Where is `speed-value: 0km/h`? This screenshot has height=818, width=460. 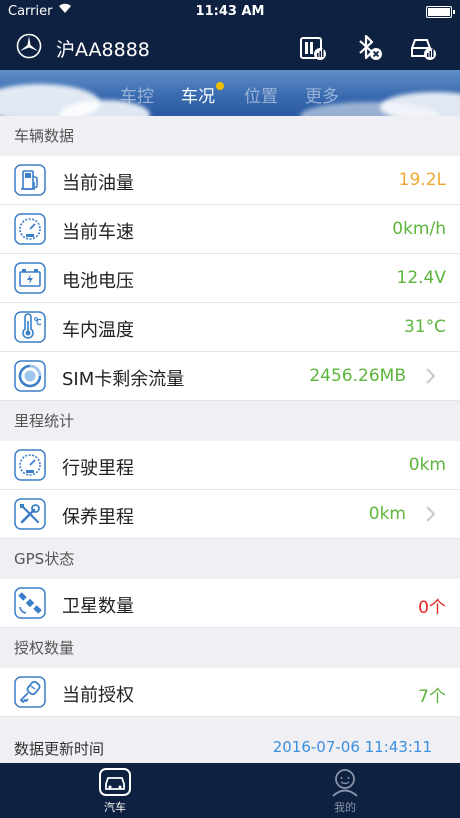
speed-value: 0km/h is located at coordinates (419, 229).